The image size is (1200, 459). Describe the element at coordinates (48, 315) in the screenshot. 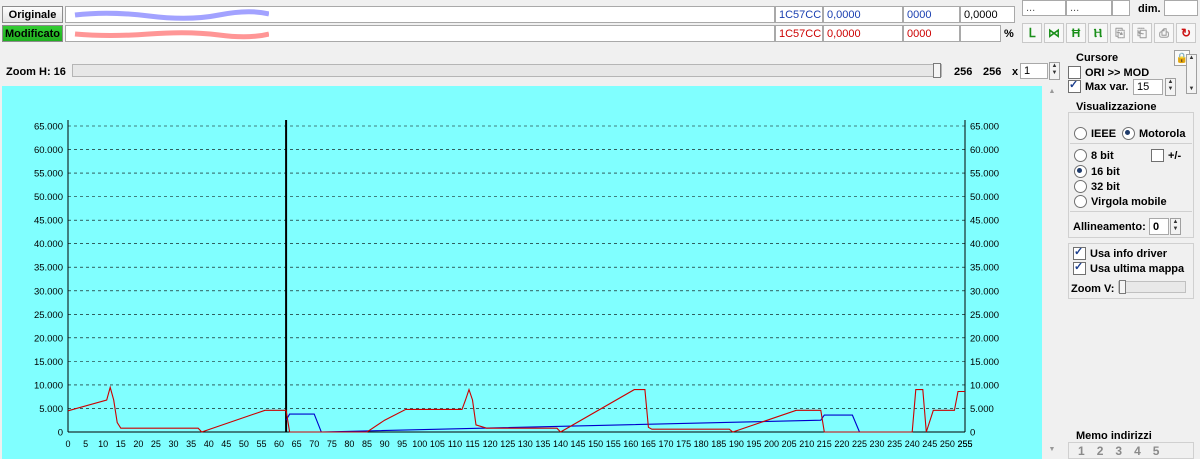

I see `y-tick-label-left: 25.000` at that location.